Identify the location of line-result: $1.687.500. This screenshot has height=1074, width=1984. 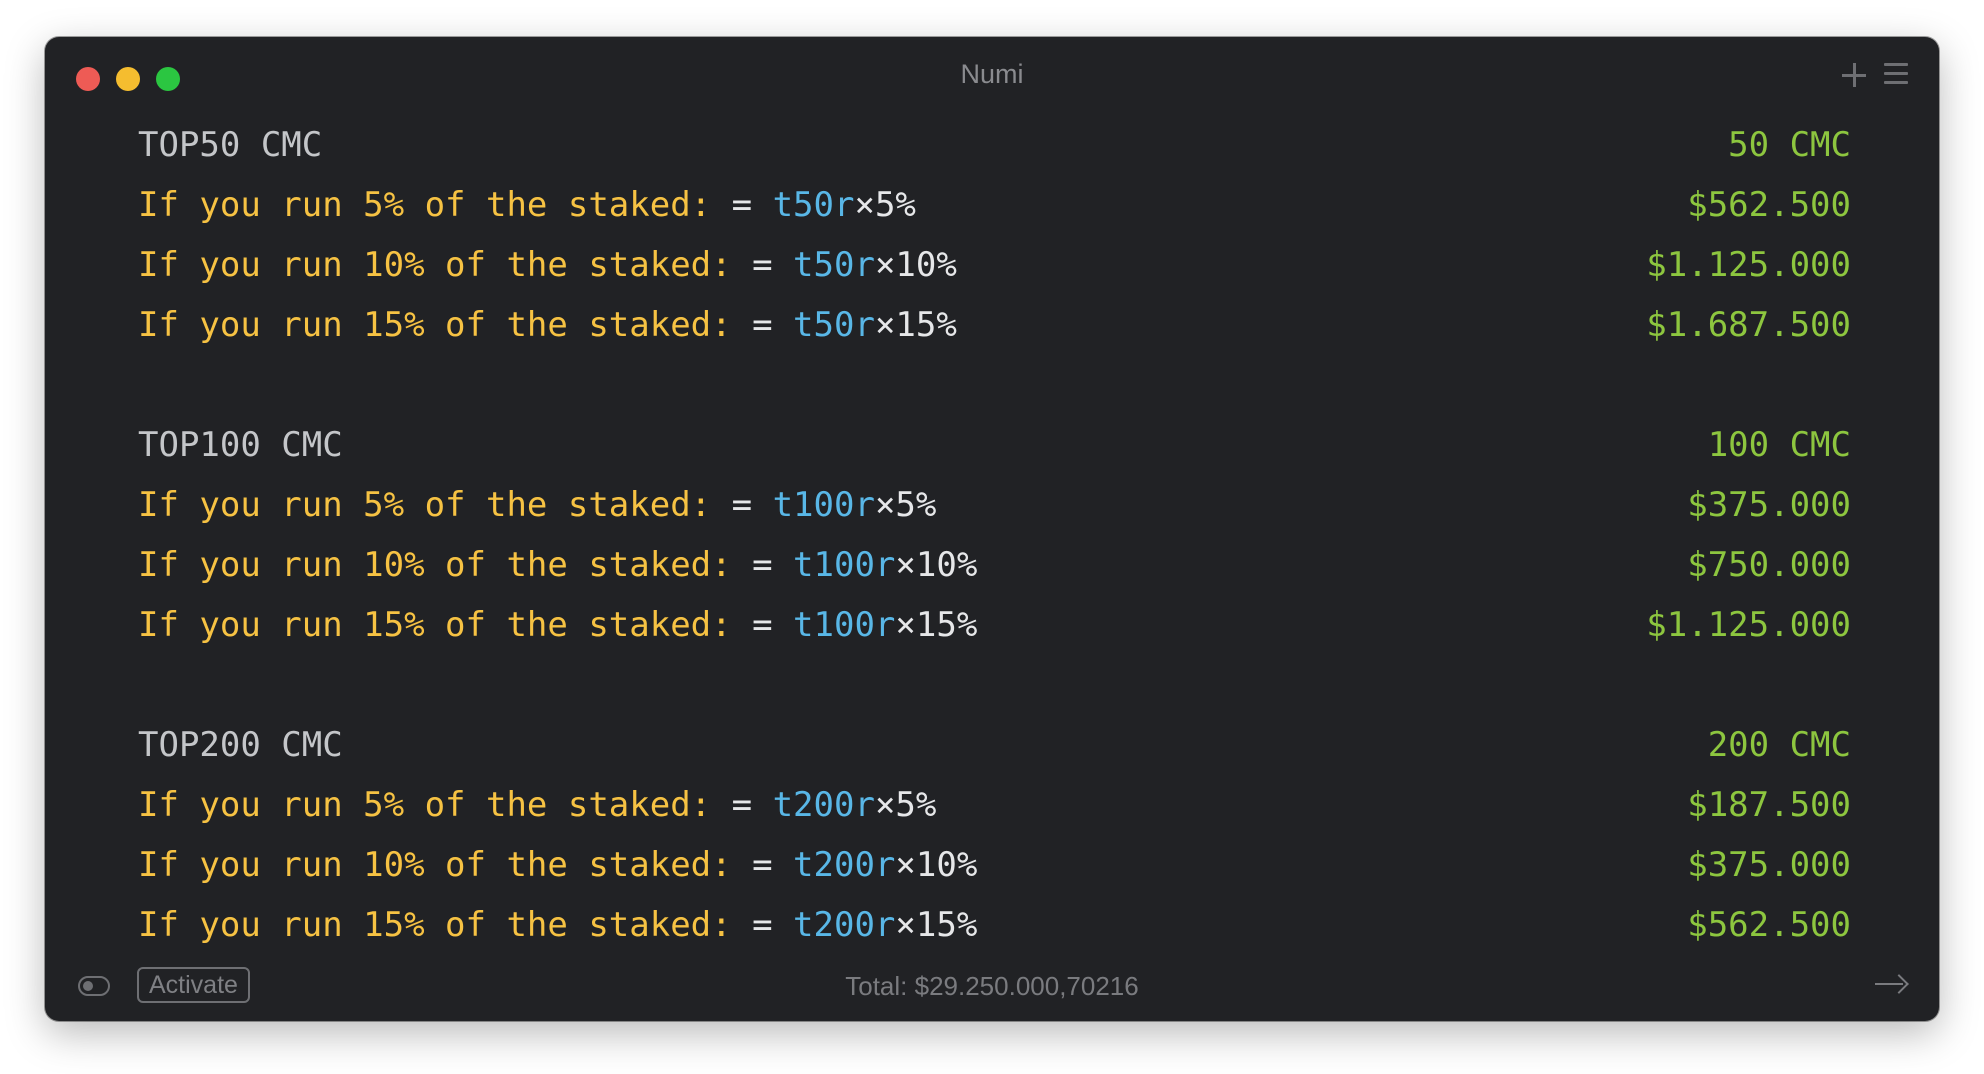
(1748, 325).